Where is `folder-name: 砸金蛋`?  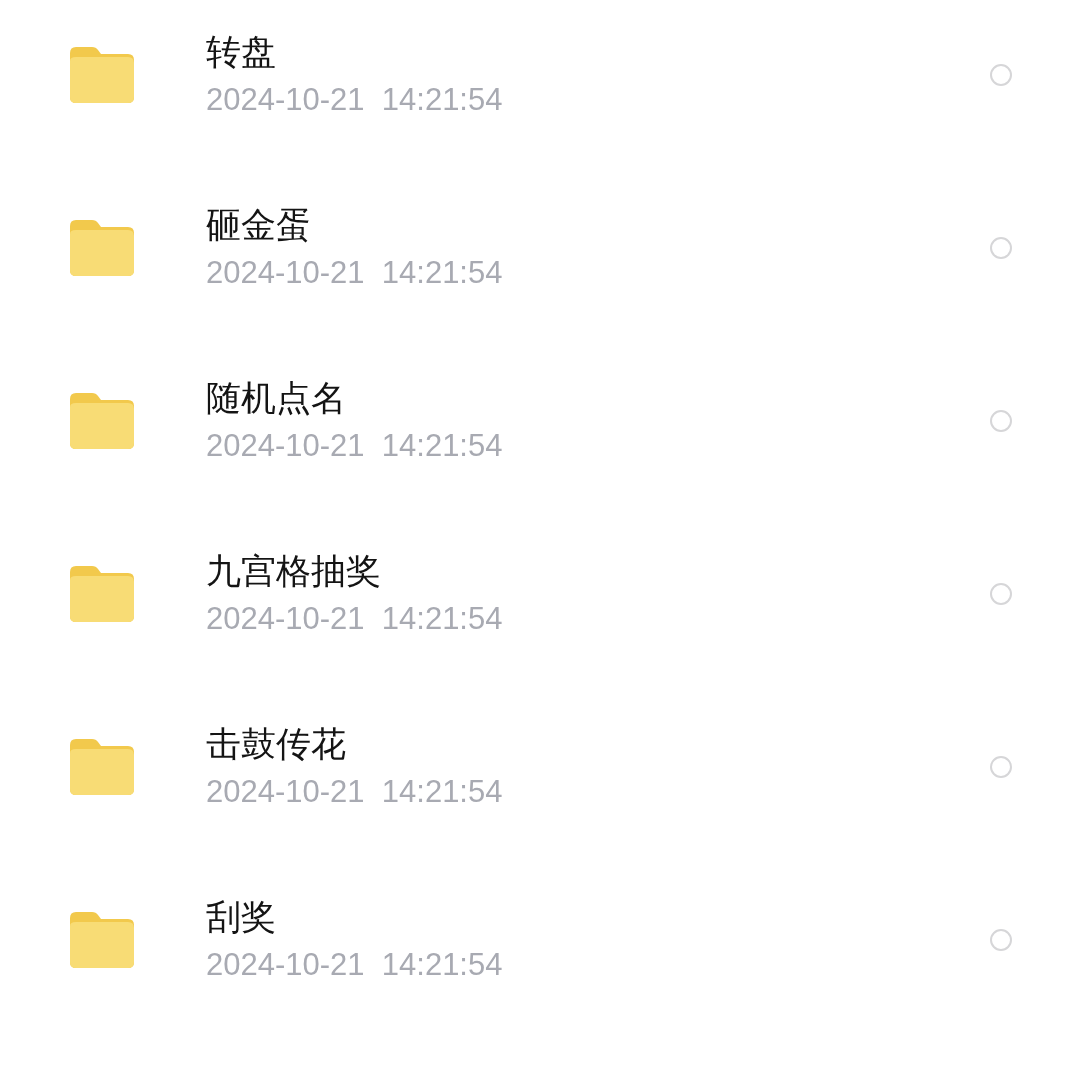
folder-name: 砸金蛋 is located at coordinates (259, 225).